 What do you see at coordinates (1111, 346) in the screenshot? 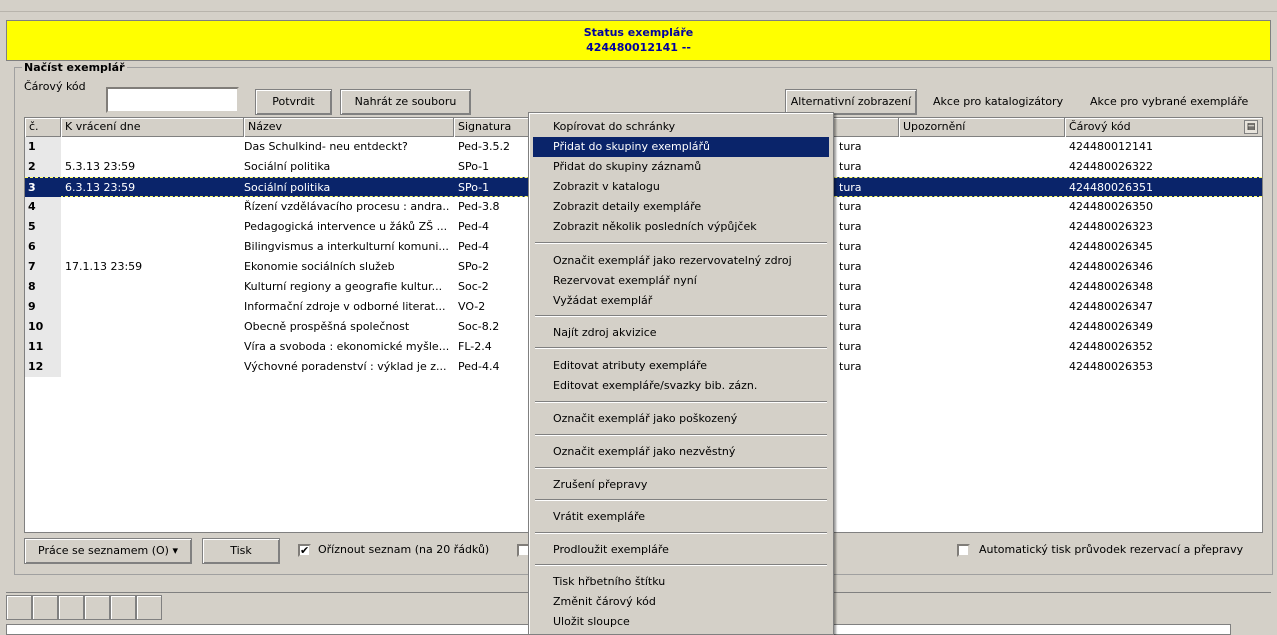
I see `barcode-cell: 424480026352` at bounding box center [1111, 346].